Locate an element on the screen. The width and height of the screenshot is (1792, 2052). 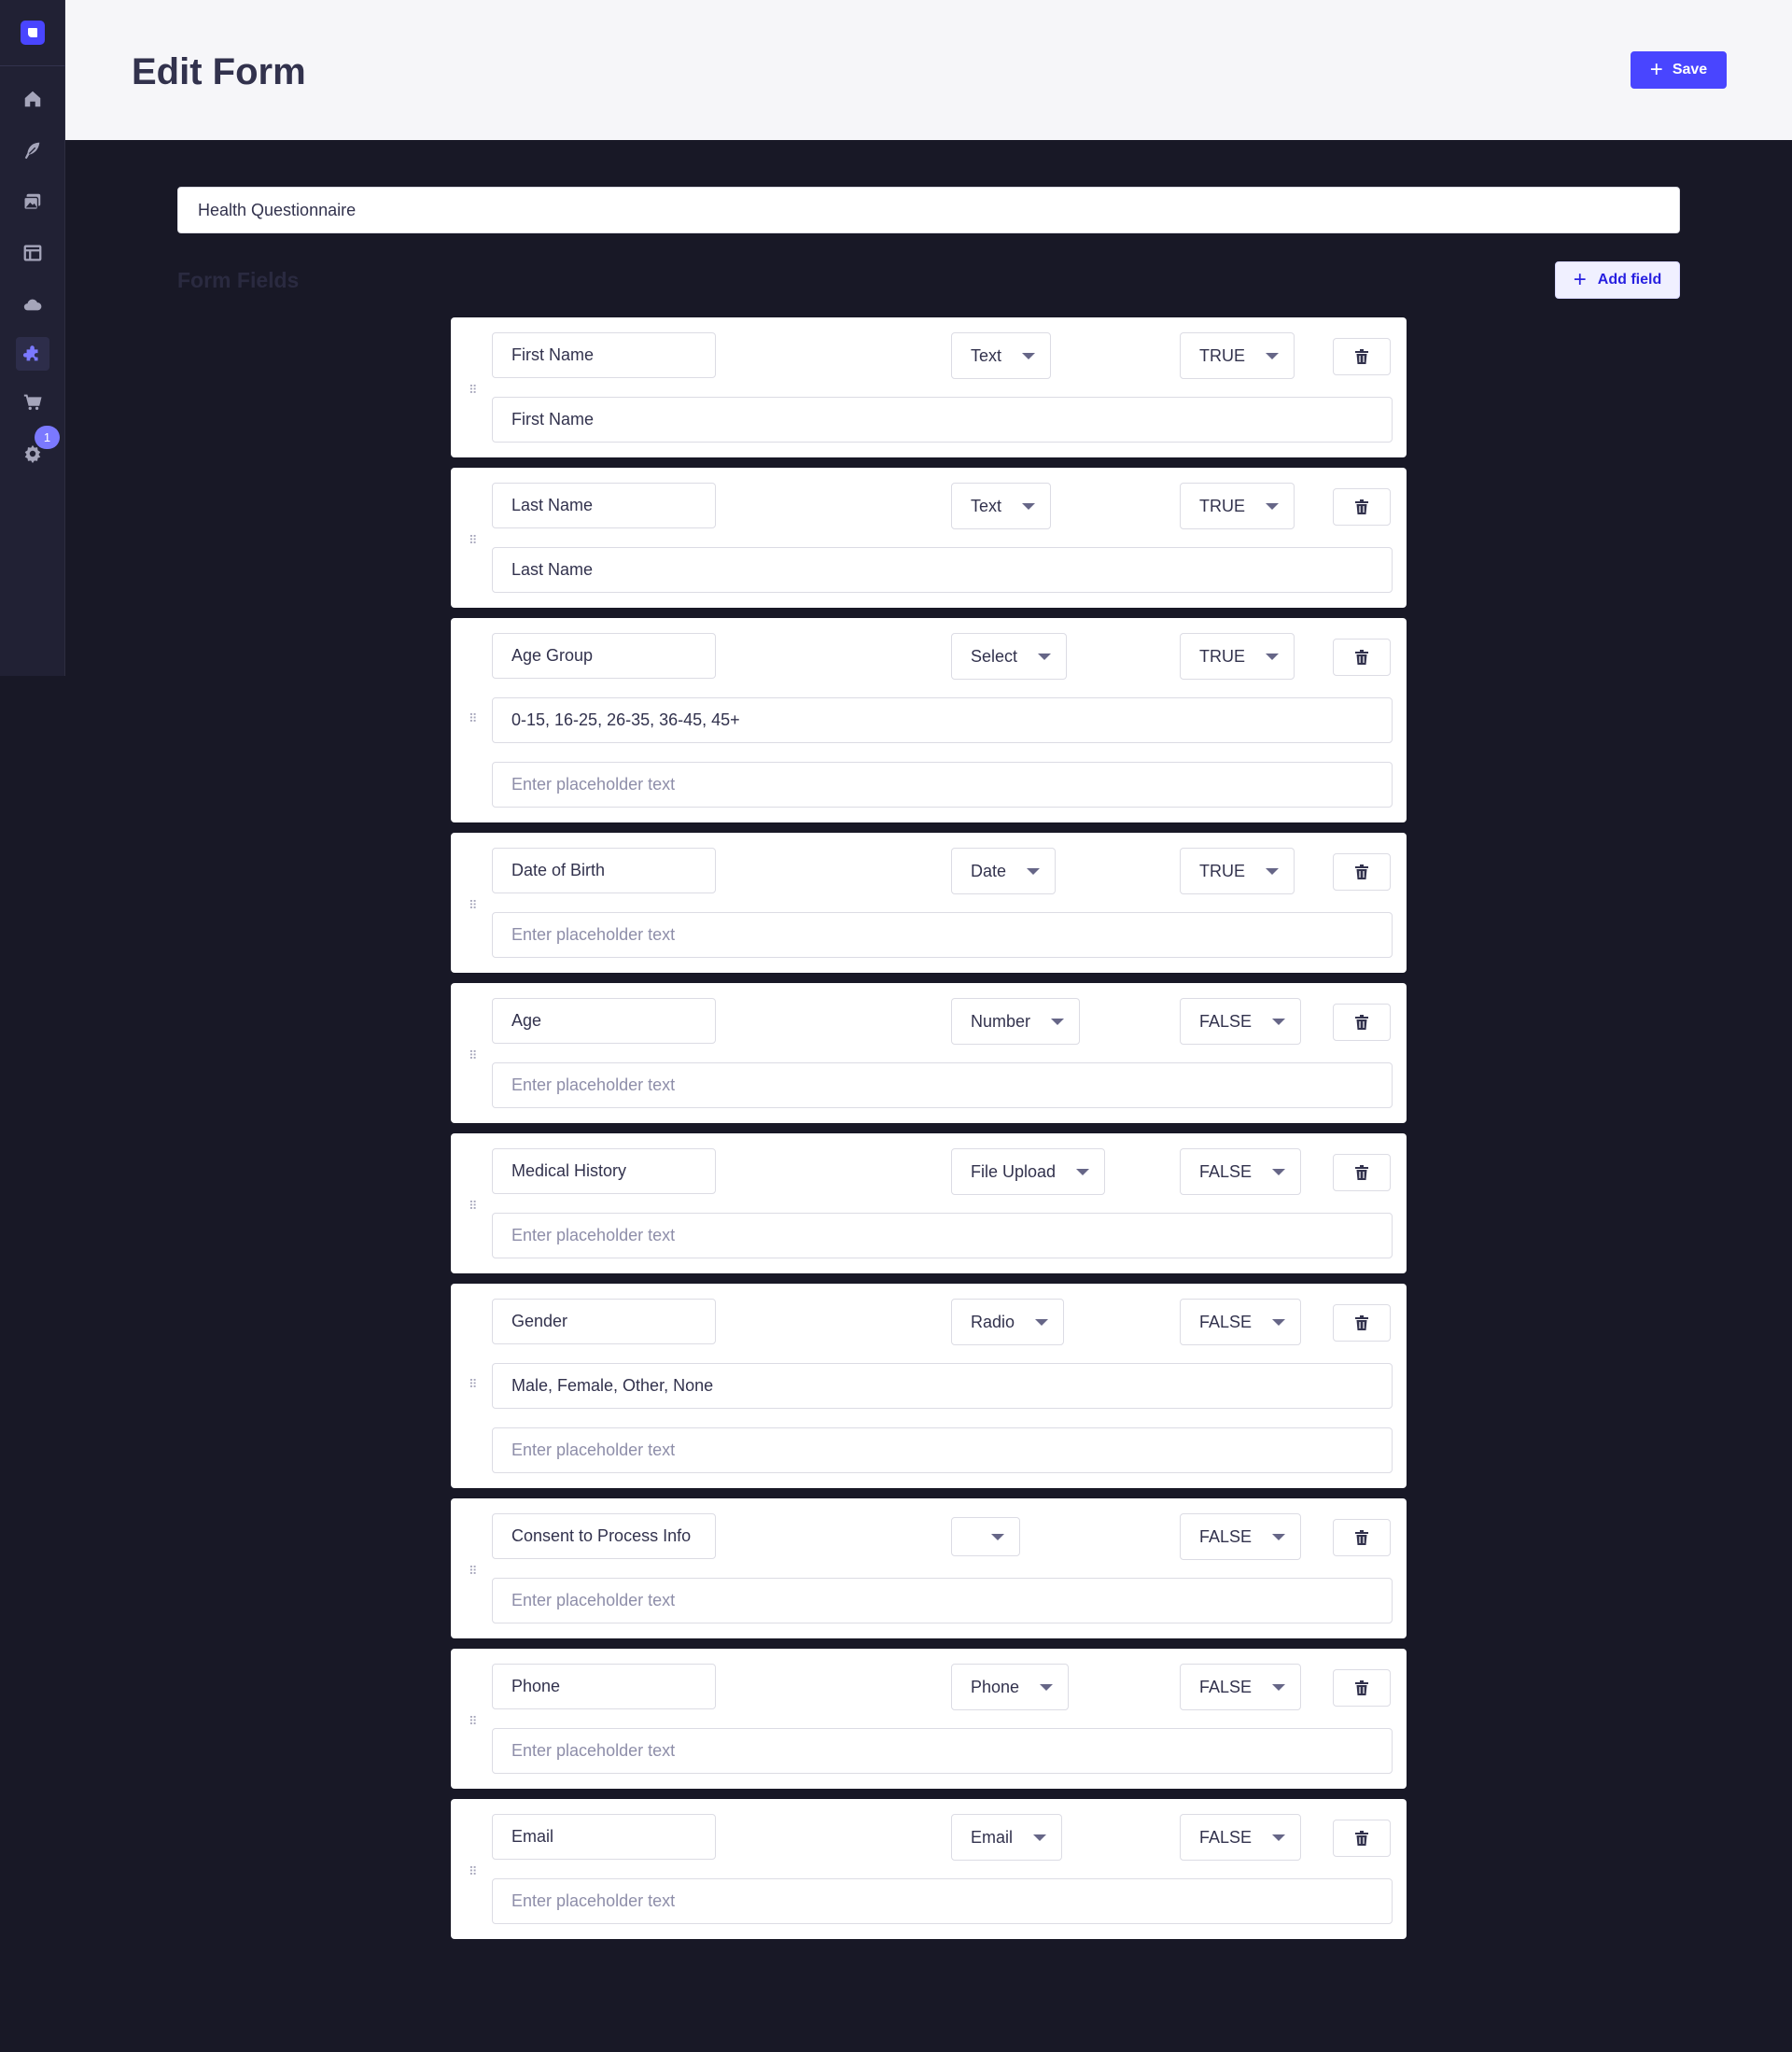
field-label-input: Date of Birth is located at coordinates (604, 871).